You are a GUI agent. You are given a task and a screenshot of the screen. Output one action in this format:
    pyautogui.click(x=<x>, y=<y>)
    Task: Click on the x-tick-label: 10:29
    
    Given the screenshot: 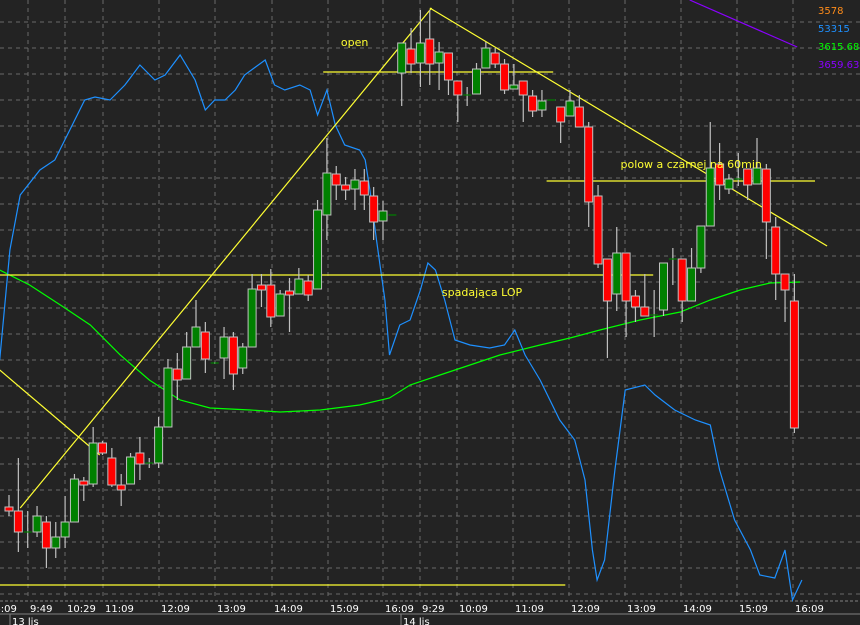 What is the action you would take?
    pyautogui.click(x=81, y=609)
    